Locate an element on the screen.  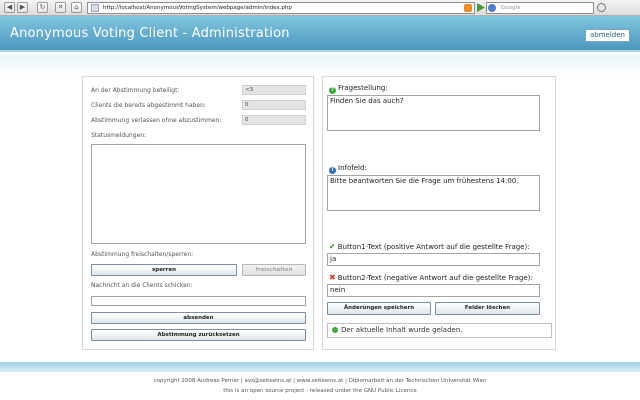
page-favicon-icon is located at coordinates (95, 8).